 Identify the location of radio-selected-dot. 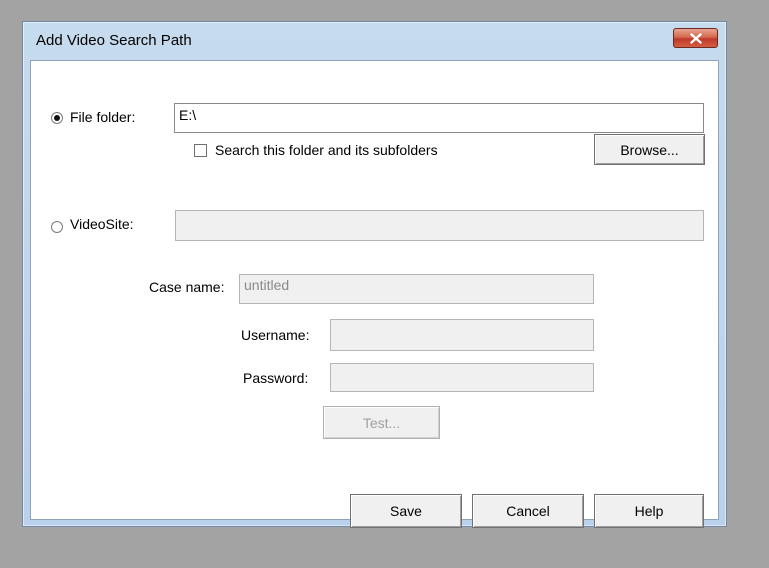
(57, 118).